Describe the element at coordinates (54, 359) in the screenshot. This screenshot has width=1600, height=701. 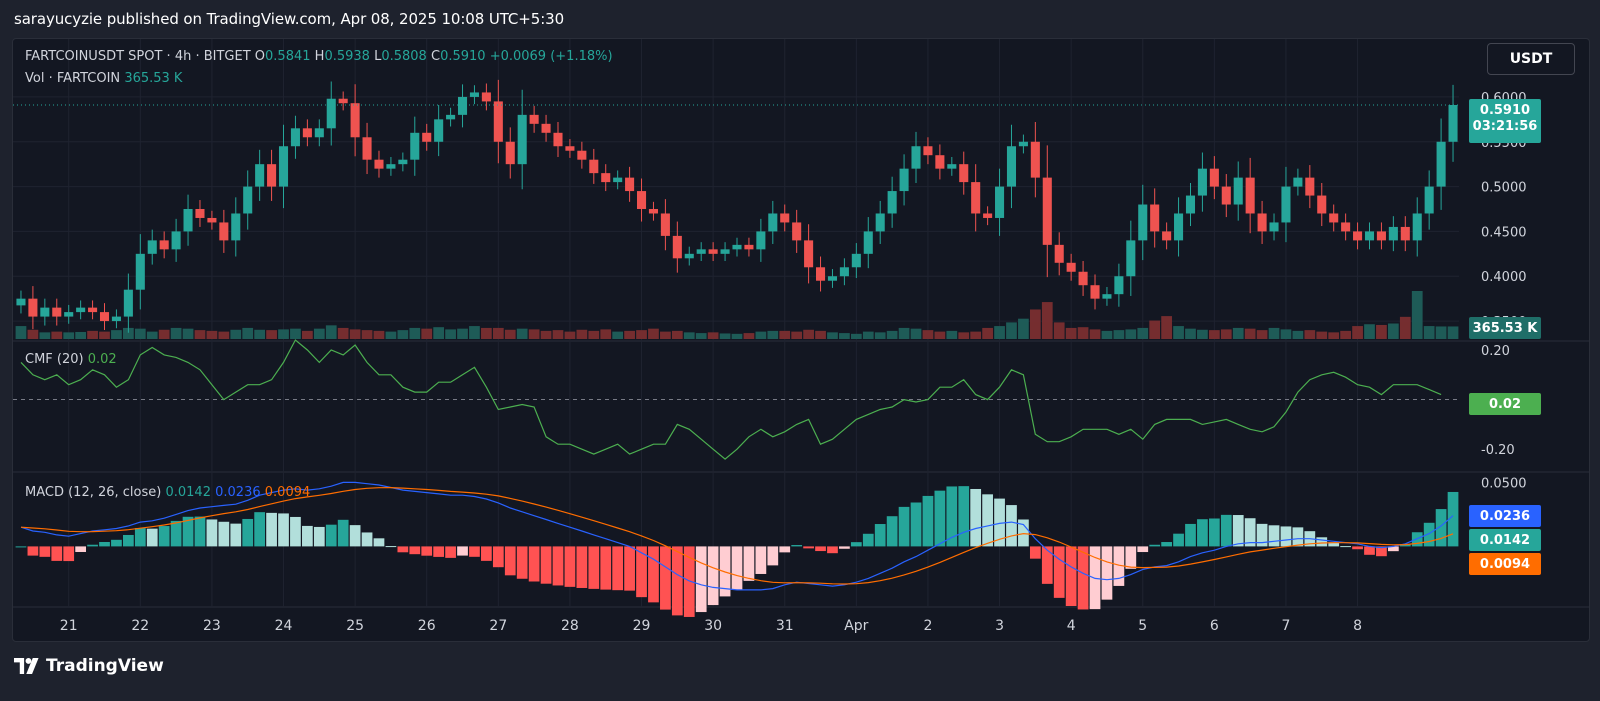
I see `cmf-label: CMF (20)` at that location.